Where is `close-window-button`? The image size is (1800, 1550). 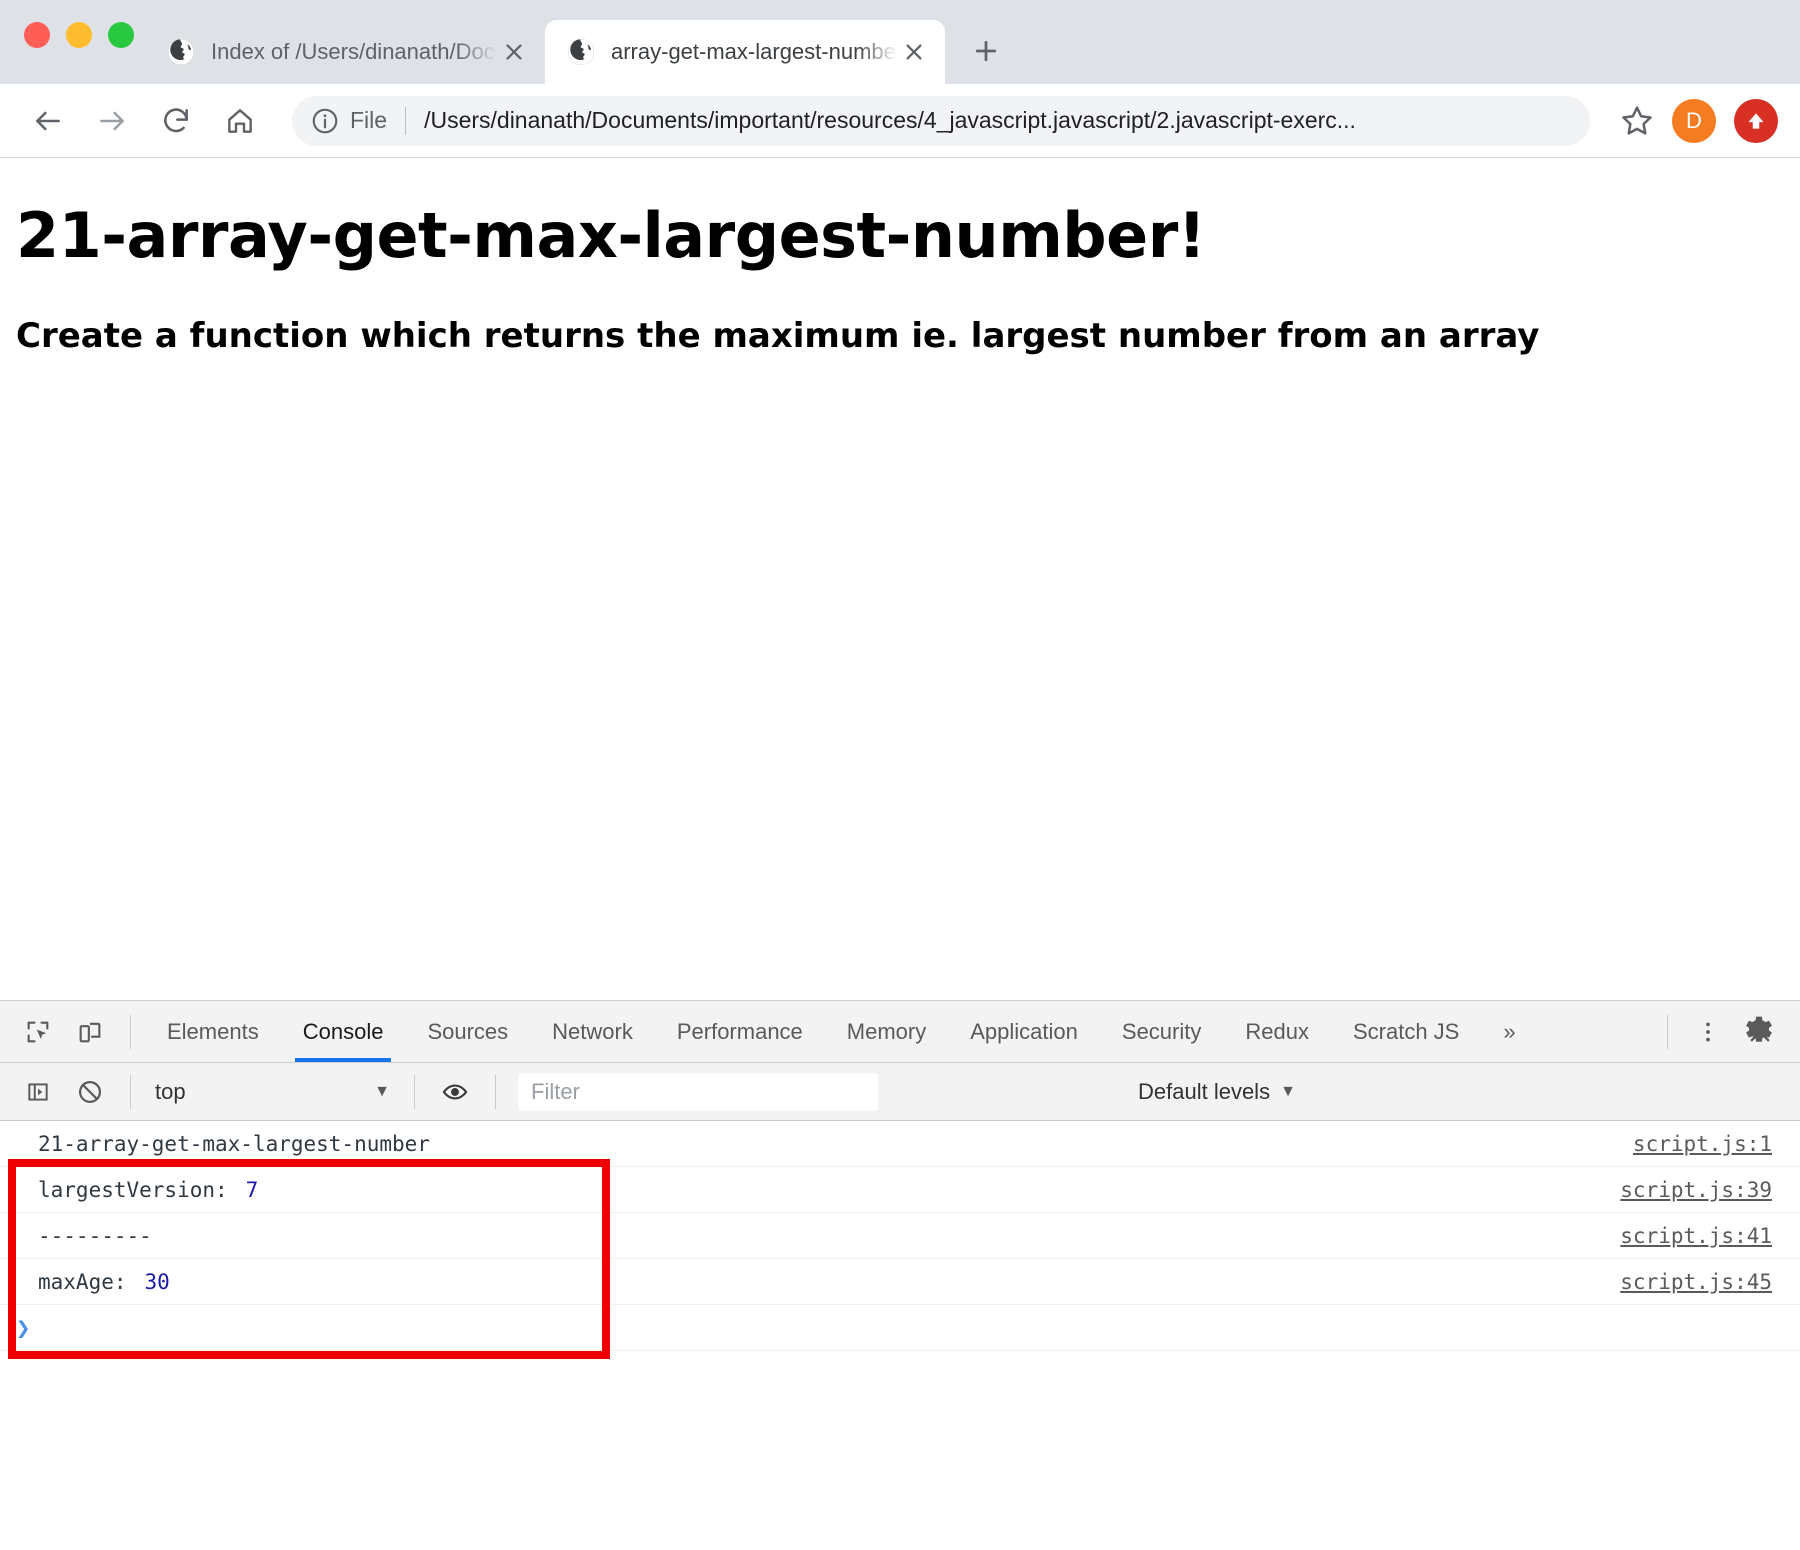 close-window-button is located at coordinates (37, 35).